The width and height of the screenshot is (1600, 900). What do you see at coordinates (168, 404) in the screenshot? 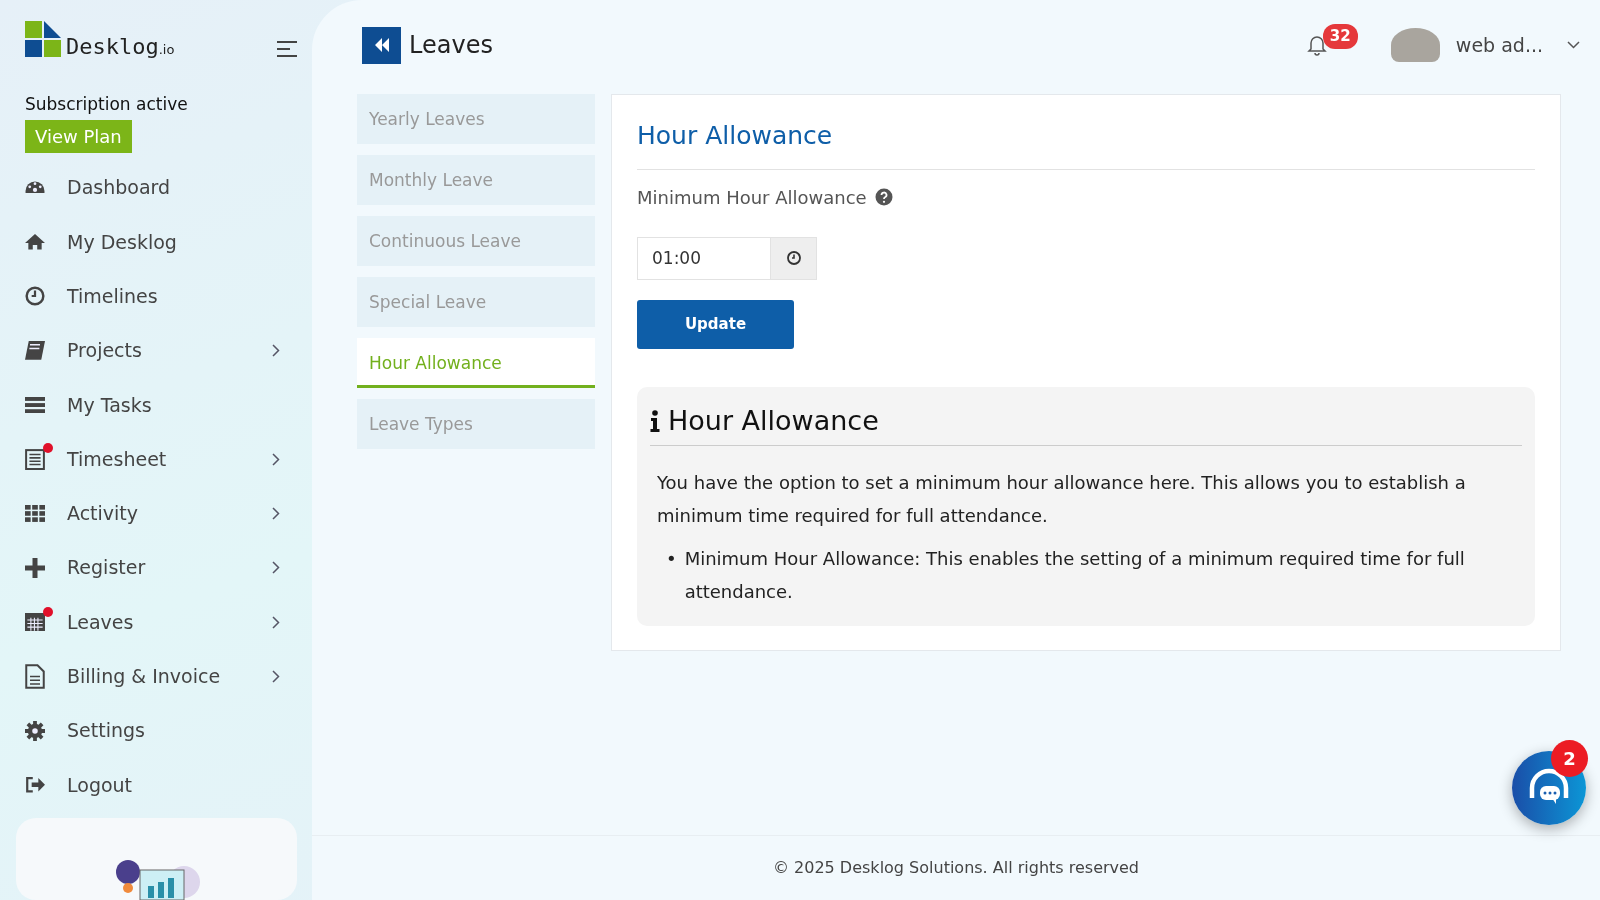
I see `sidebar-item: My Tasks` at bounding box center [168, 404].